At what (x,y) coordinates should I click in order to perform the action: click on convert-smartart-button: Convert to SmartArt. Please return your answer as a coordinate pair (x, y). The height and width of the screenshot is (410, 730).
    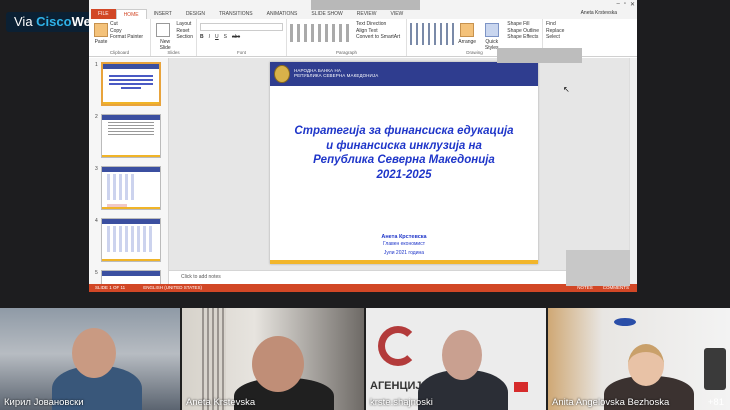
    Looking at the image, I should click on (378, 37).